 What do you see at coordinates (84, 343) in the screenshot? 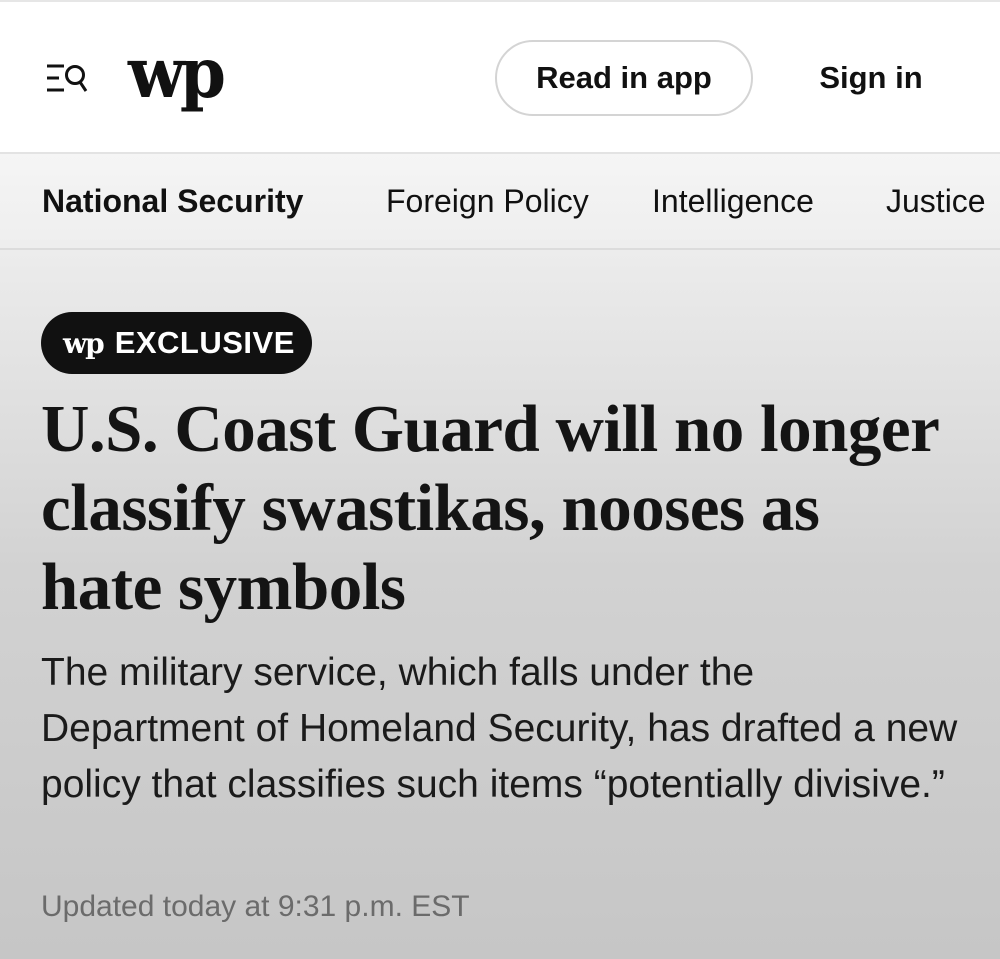
I see `badge-wp-logo: wp` at bounding box center [84, 343].